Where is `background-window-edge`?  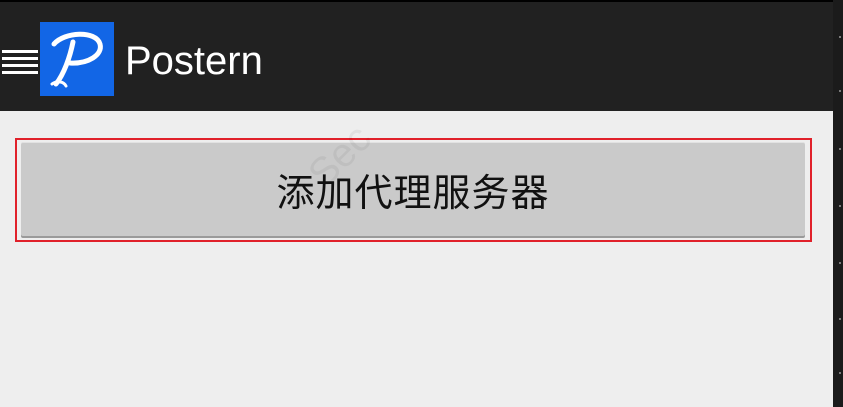 background-window-edge is located at coordinates (838, 203).